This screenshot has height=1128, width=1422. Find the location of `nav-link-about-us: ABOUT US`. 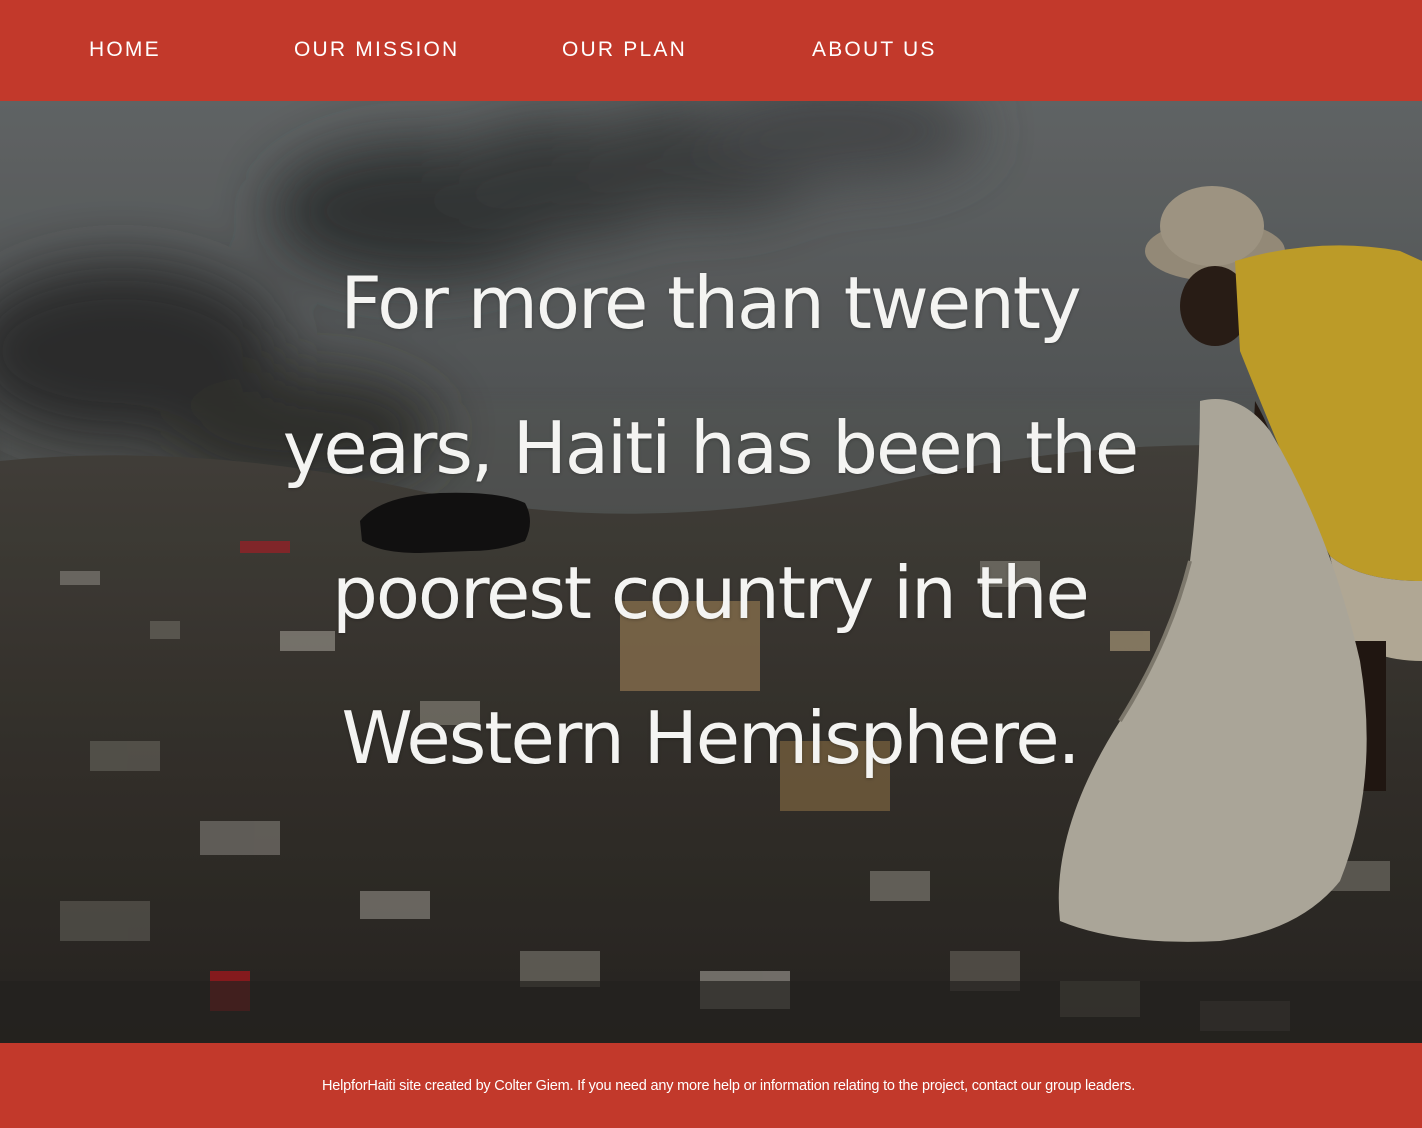

nav-link-about-us: ABOUT US is located at coordinates (874, 50).